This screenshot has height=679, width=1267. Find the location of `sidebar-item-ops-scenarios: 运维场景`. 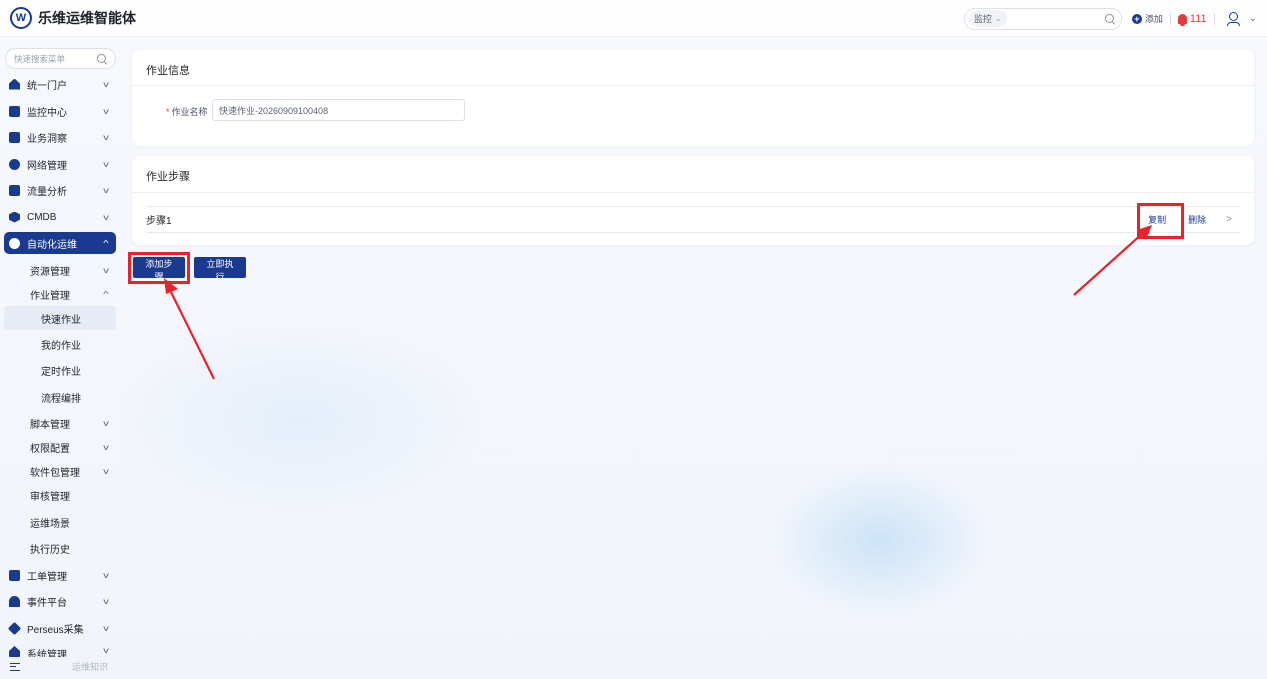

sidebar-item-ops-scenarios: 运维场景 is located at coordinates (60, 522).